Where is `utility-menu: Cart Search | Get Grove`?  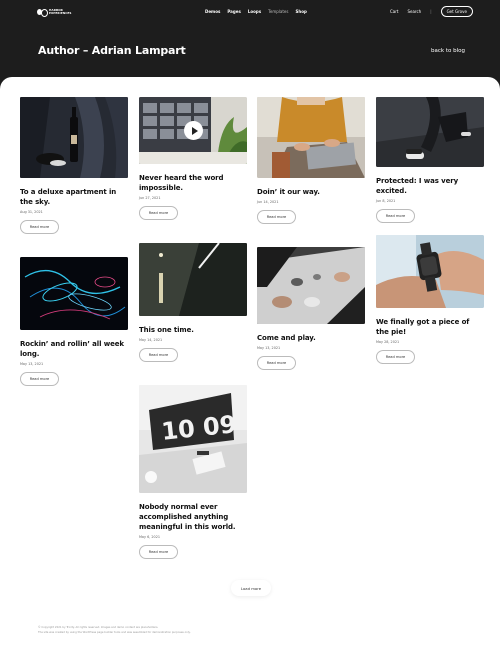
utility-menu: Cart Search | Get Grove is located at coordinates (431, 11).